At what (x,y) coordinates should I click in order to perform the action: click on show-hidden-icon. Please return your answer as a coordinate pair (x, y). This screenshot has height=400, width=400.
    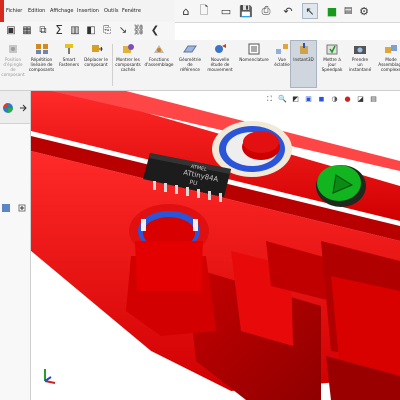
    Looking at the image, I should click on (128, 48).